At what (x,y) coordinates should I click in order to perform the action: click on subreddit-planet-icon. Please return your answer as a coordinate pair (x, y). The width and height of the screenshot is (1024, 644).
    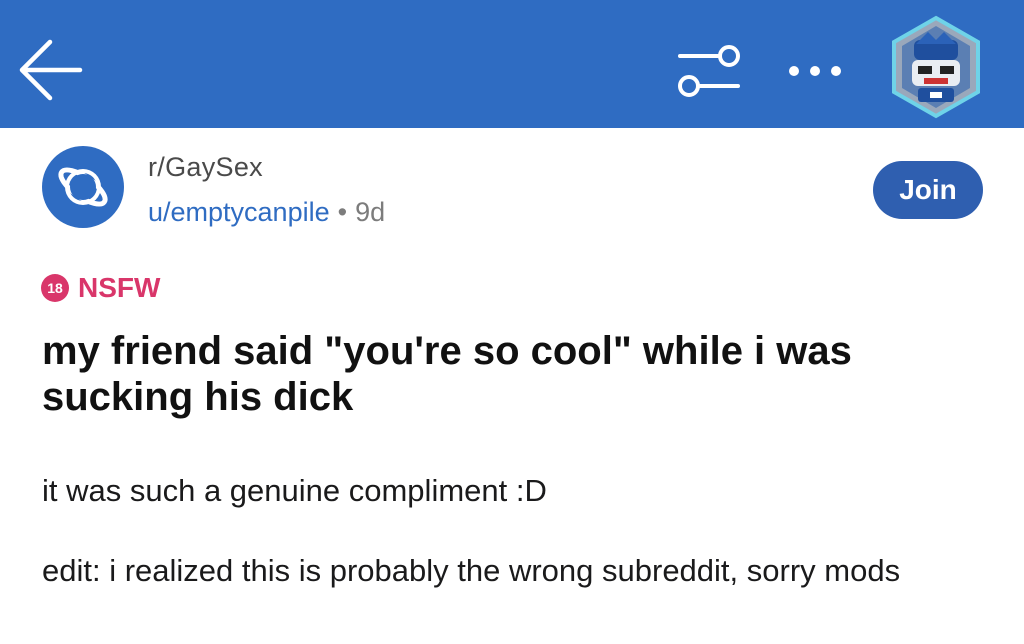
    Looking at the image, I should click on (83, 187).